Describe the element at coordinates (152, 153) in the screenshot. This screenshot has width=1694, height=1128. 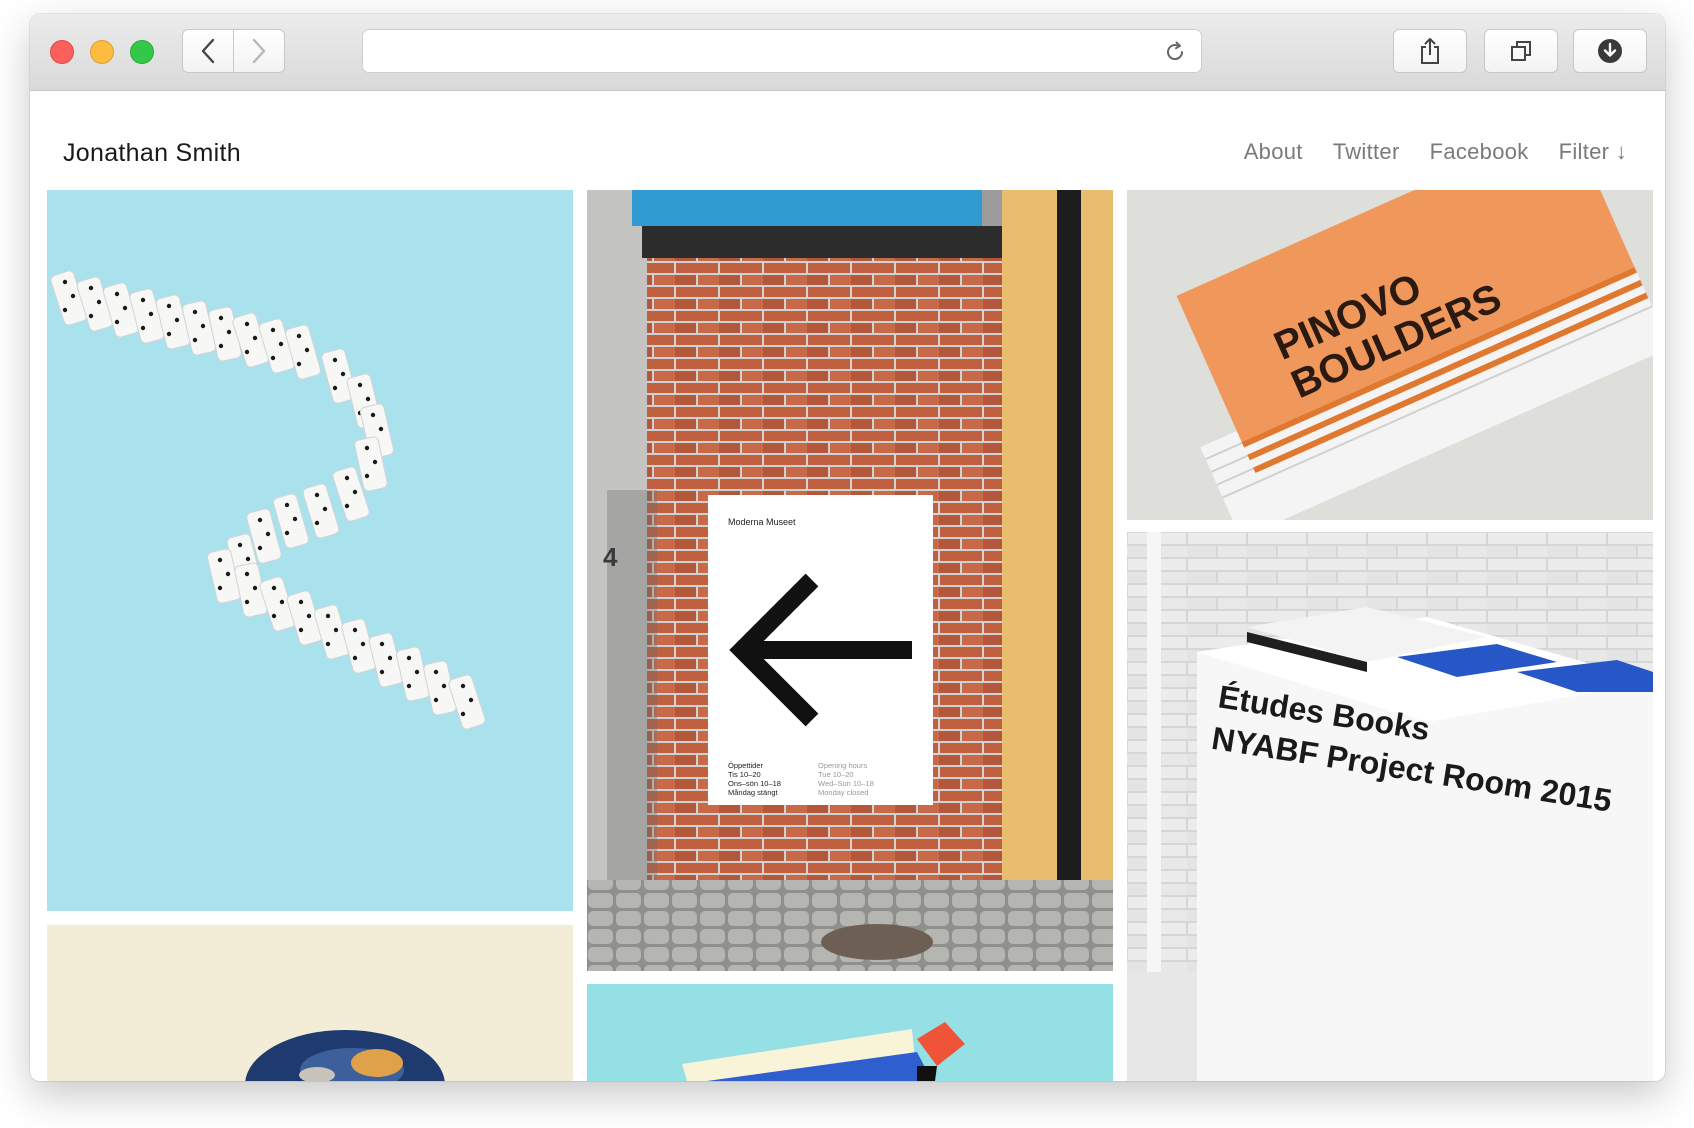
I see `site-title: Jonathan Smith` at that location.